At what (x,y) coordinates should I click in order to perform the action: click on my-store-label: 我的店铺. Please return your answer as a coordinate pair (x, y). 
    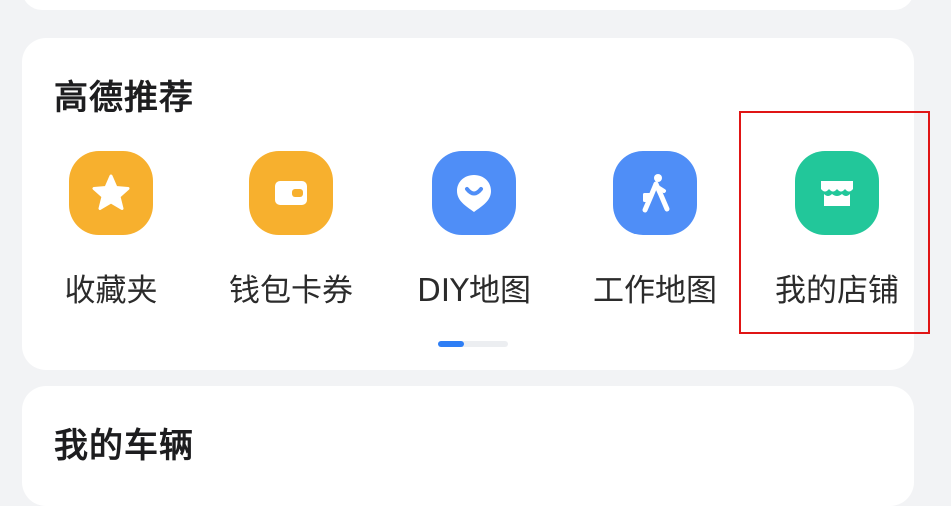
    Looking at the image, I should click on (837, 291).